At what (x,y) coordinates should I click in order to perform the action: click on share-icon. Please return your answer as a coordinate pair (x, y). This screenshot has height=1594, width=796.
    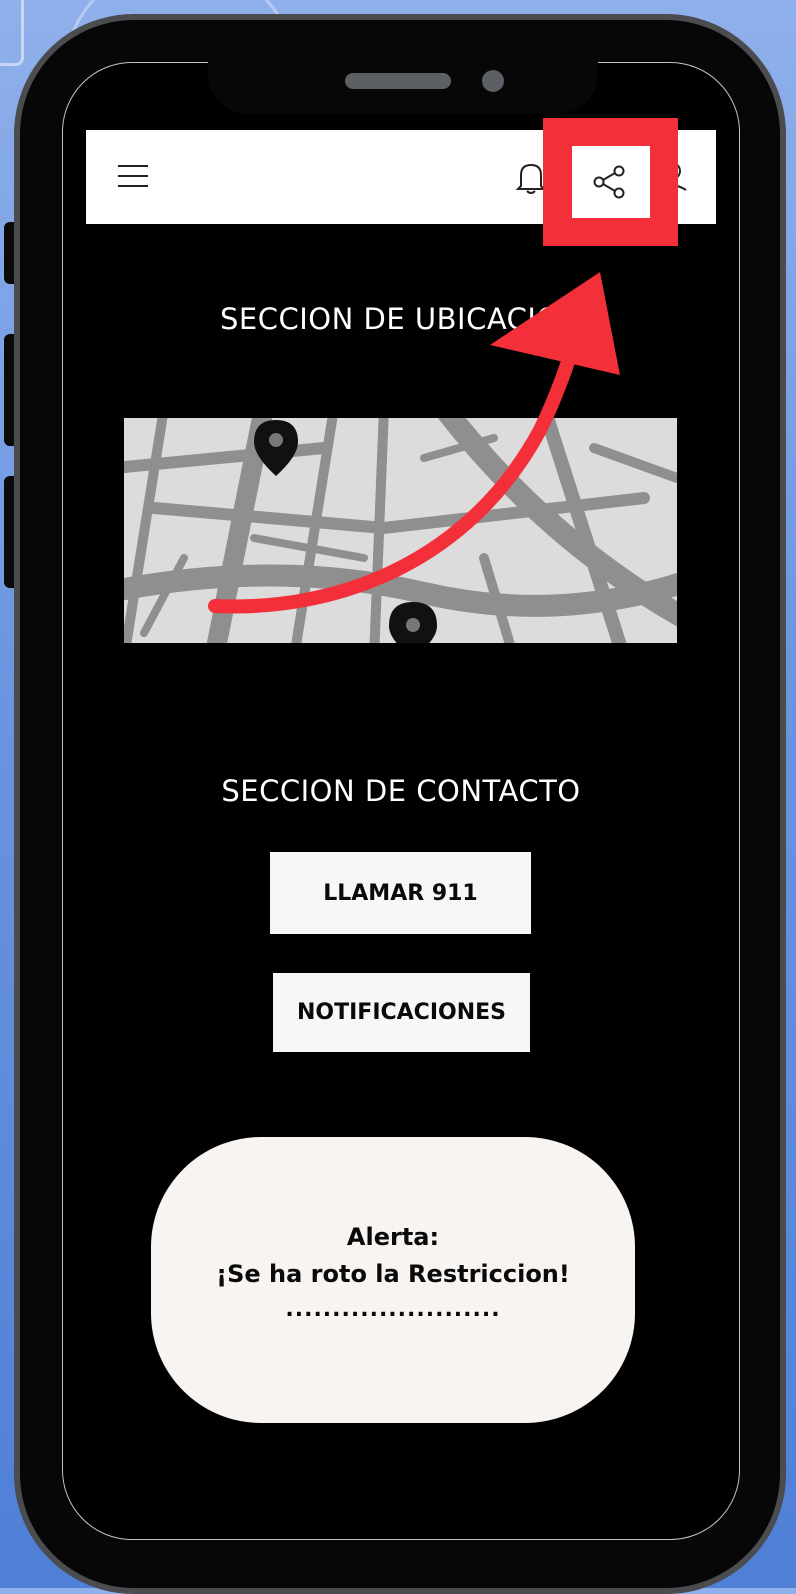
    Looking at the image, I should click on (609, 182).